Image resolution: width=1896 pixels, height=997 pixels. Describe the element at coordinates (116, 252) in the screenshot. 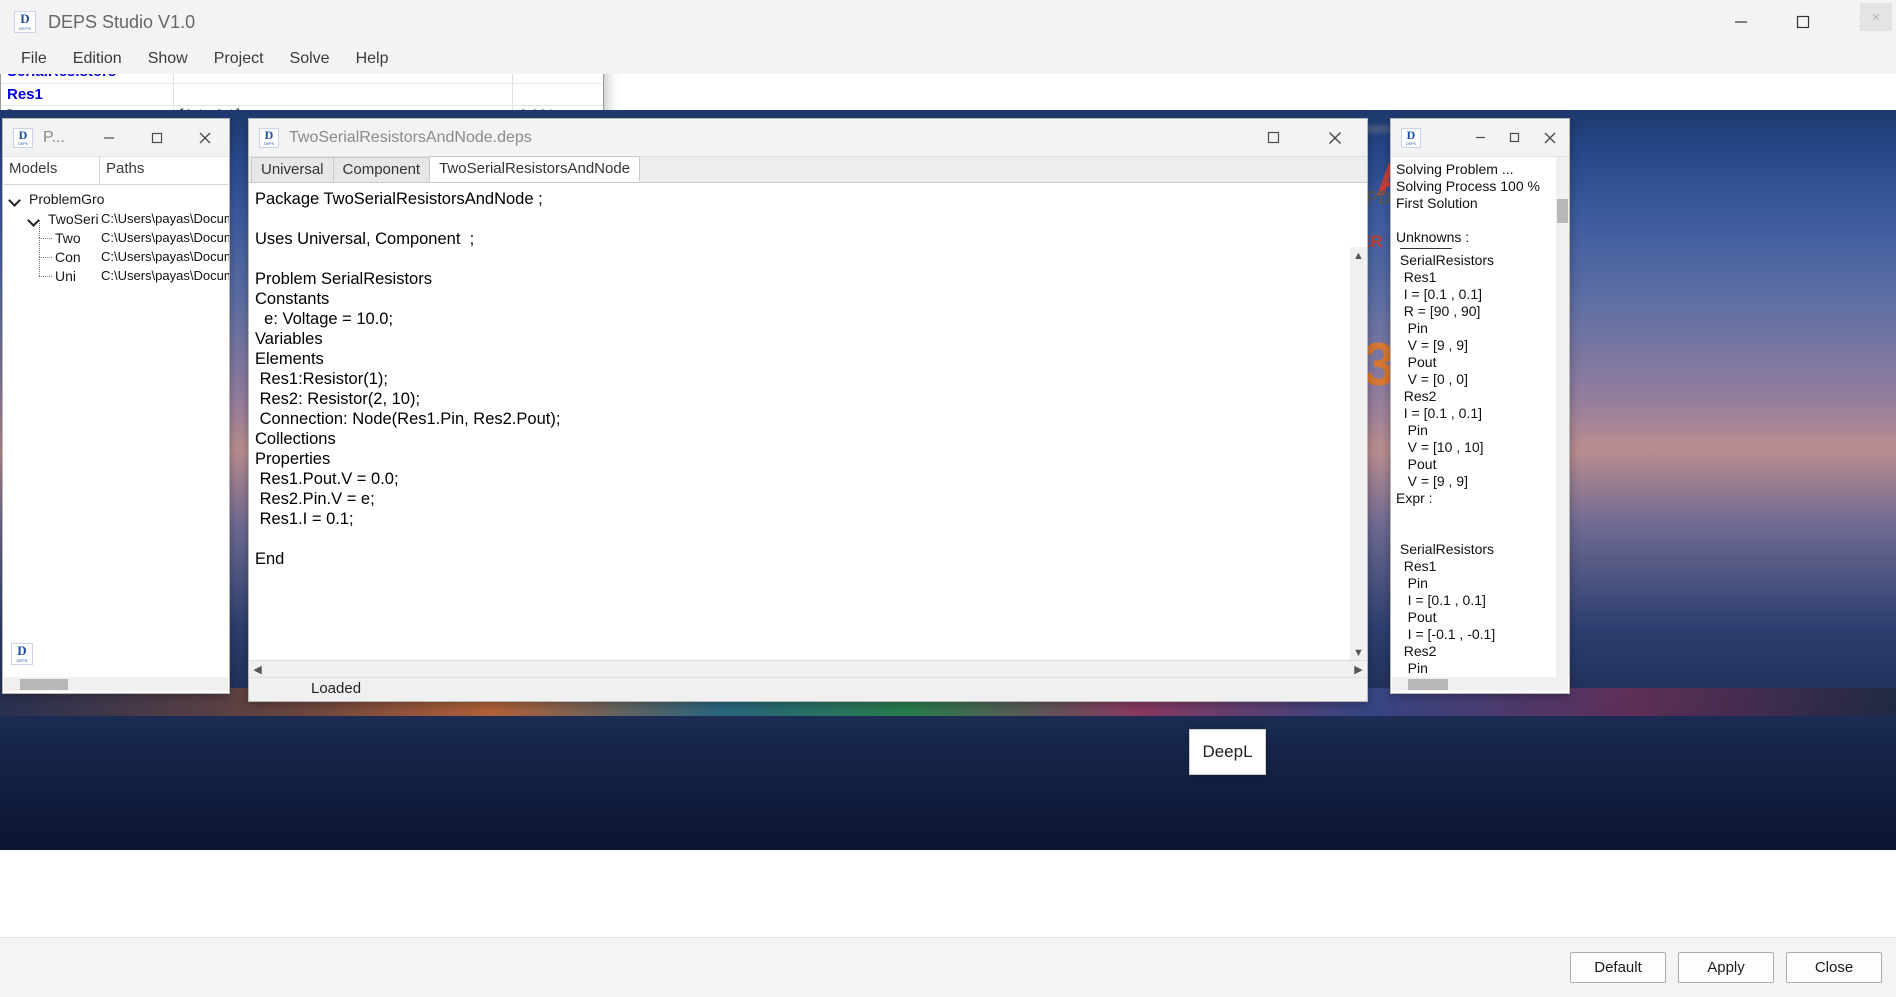

I see `tree-row-component: Con C:\Users\payas\Docum` at that location.